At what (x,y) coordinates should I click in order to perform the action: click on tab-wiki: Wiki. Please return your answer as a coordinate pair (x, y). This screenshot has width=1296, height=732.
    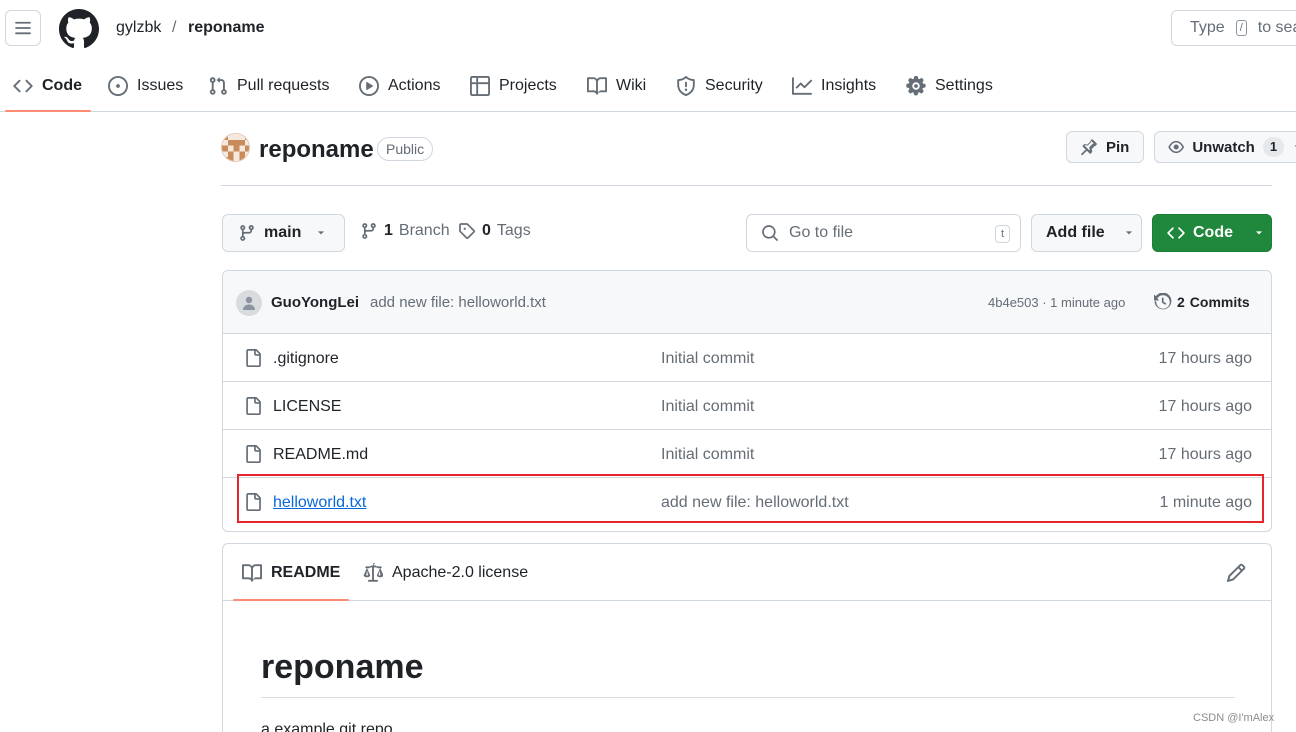
    Looking at the image, I should click on (616, 85).